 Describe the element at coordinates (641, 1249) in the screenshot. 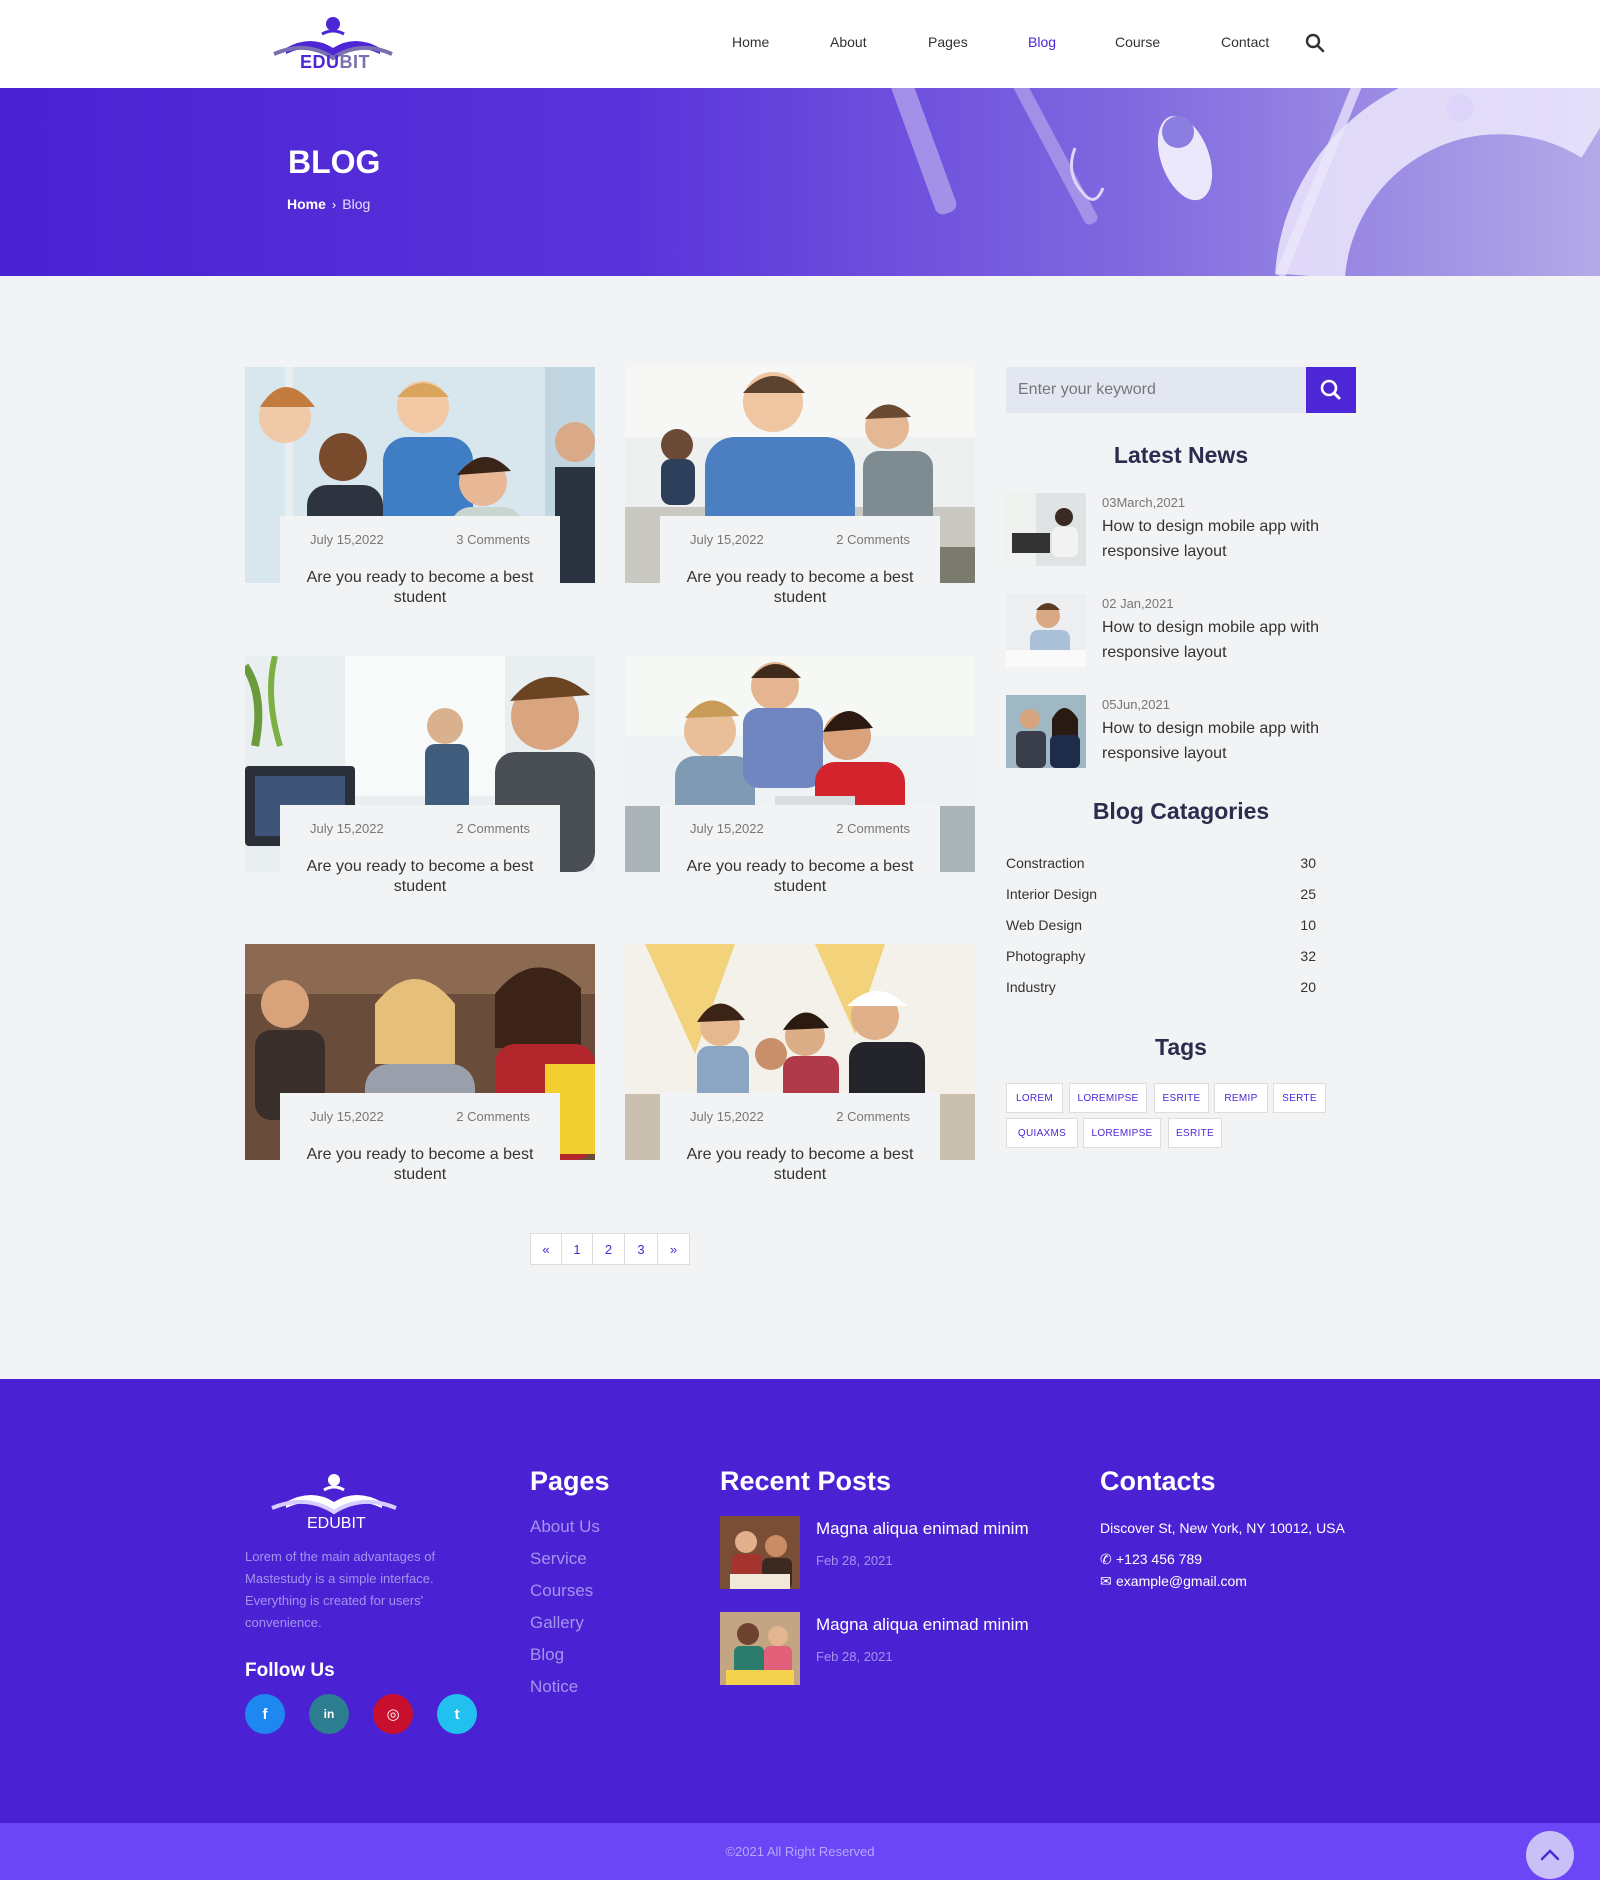

I see `pagination-page: 3` at that location.